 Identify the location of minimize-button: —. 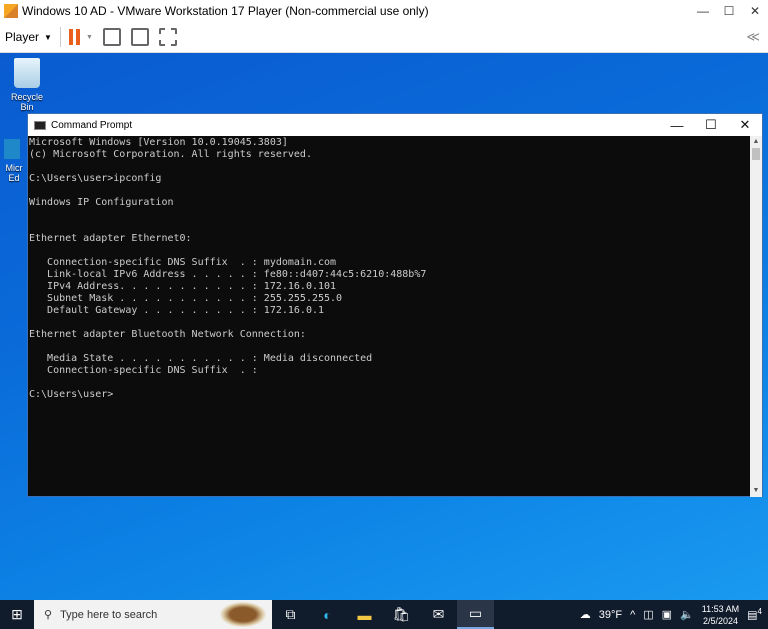
(703, 11).